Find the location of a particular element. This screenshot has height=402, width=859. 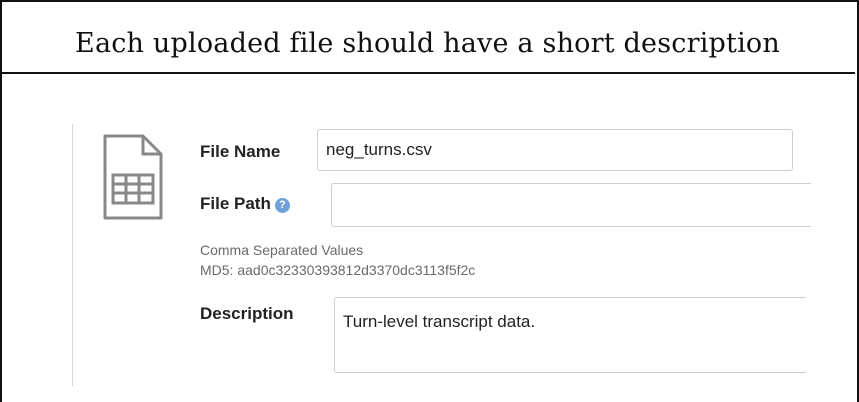

file-name-value: neg_turns.csv is located at coordinates (379, 149).